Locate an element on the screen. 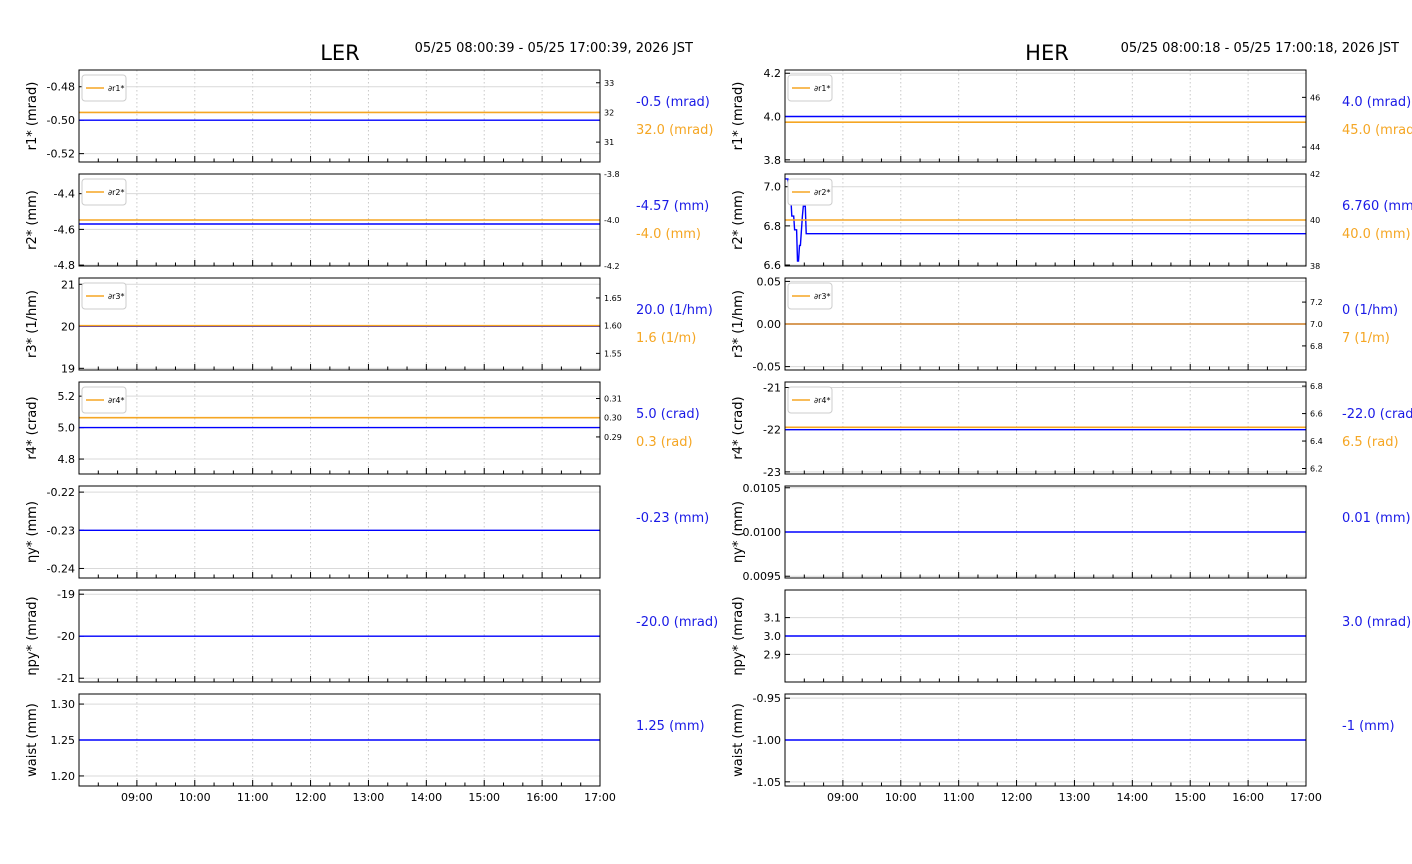 This screenshot has width=1412, height=864. y-axis-label: waist (mm) is located at coordinates (738, 740).